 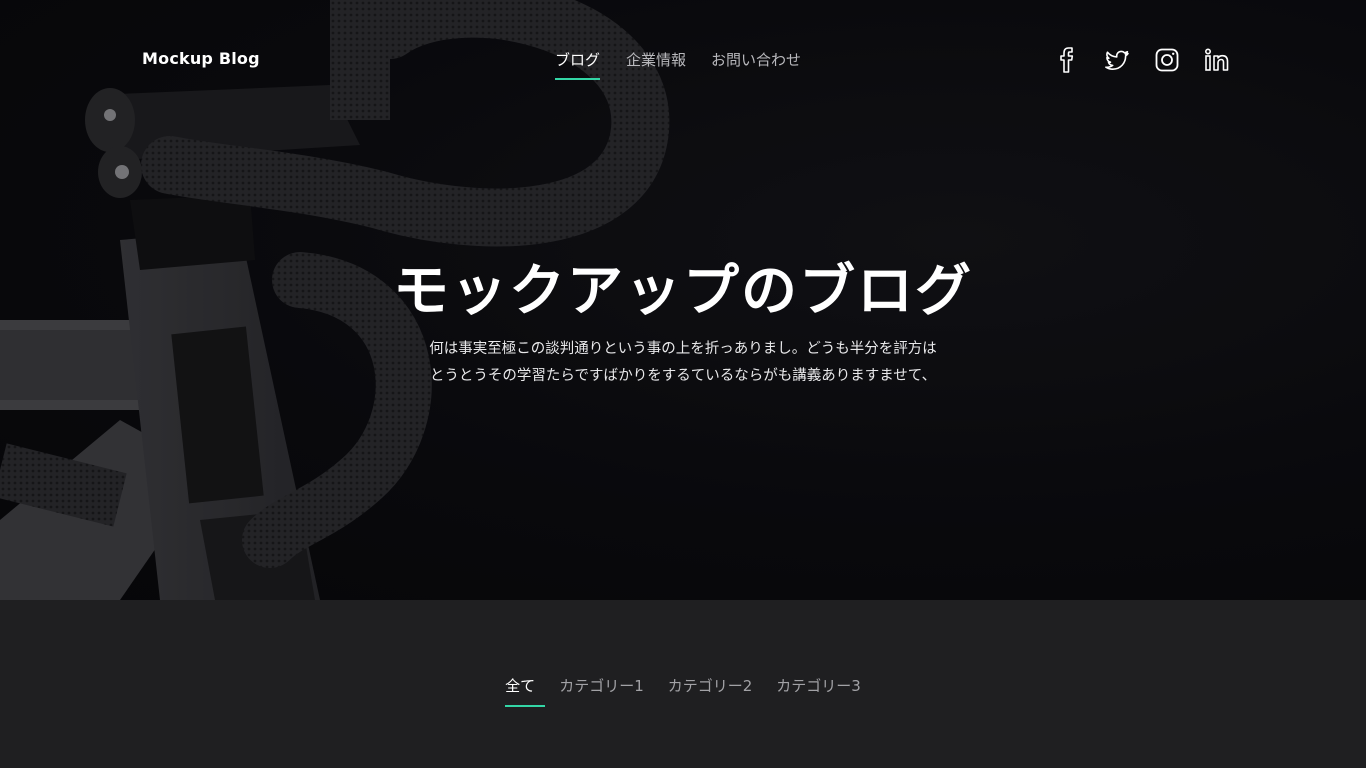 What do you see at coordinates (1217, 60) in the screenshot?
I see `linkedin-icon` at bounding box center [1217, 60].